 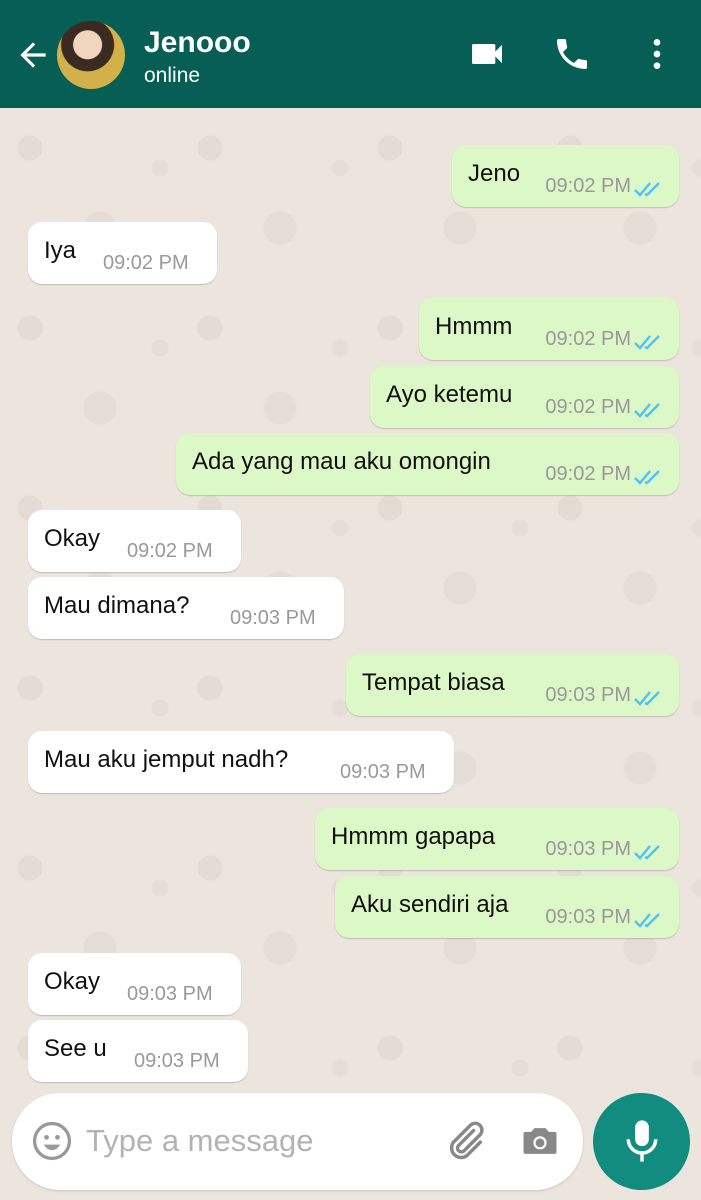 I want to click on message-text: Mau dimana?, so click(x=117, y=605).